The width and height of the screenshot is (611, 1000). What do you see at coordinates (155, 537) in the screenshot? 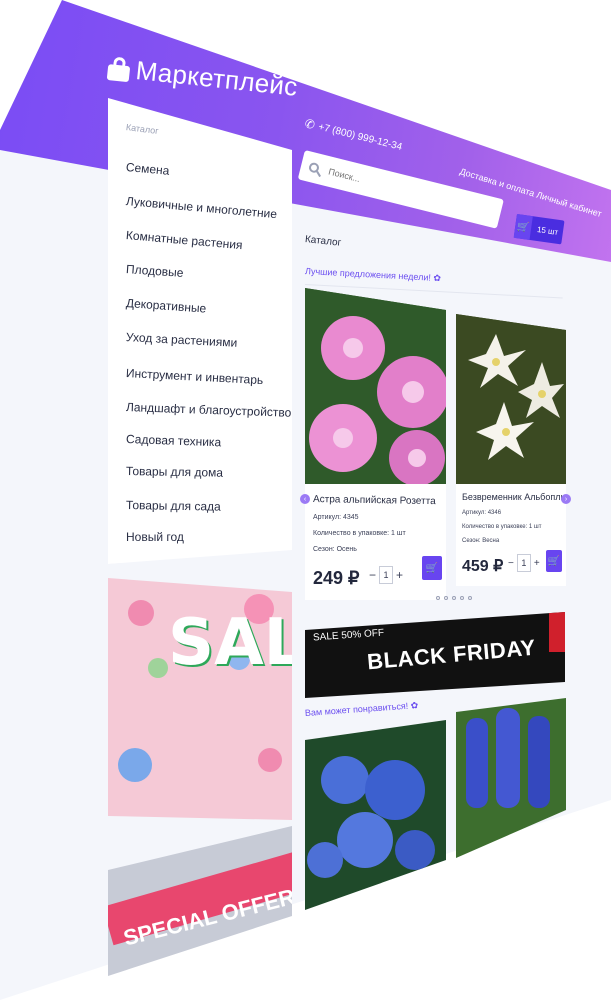
I see `sidebar-item-newyear: Новый год` at bounding box center [155, 537].